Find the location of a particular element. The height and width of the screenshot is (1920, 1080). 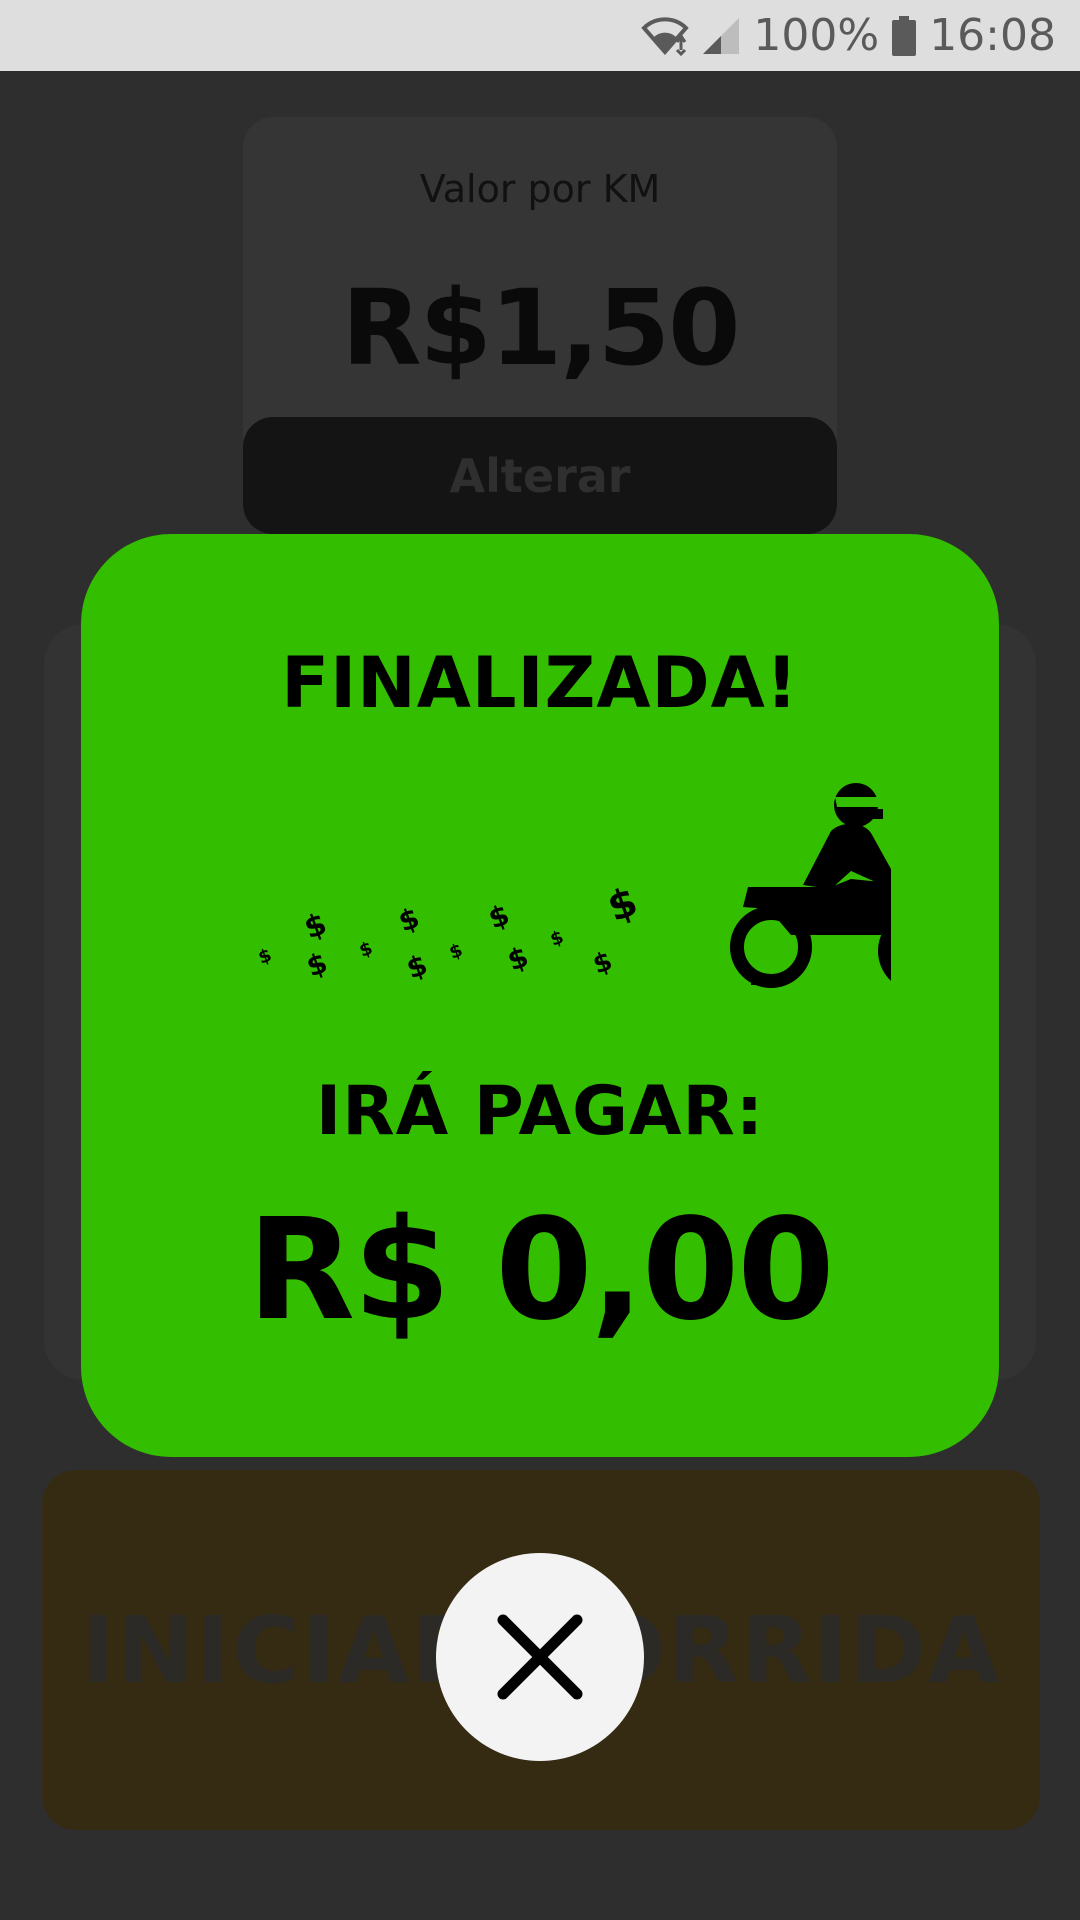

battery-percent: 100% is located at coordinates (816, 35).